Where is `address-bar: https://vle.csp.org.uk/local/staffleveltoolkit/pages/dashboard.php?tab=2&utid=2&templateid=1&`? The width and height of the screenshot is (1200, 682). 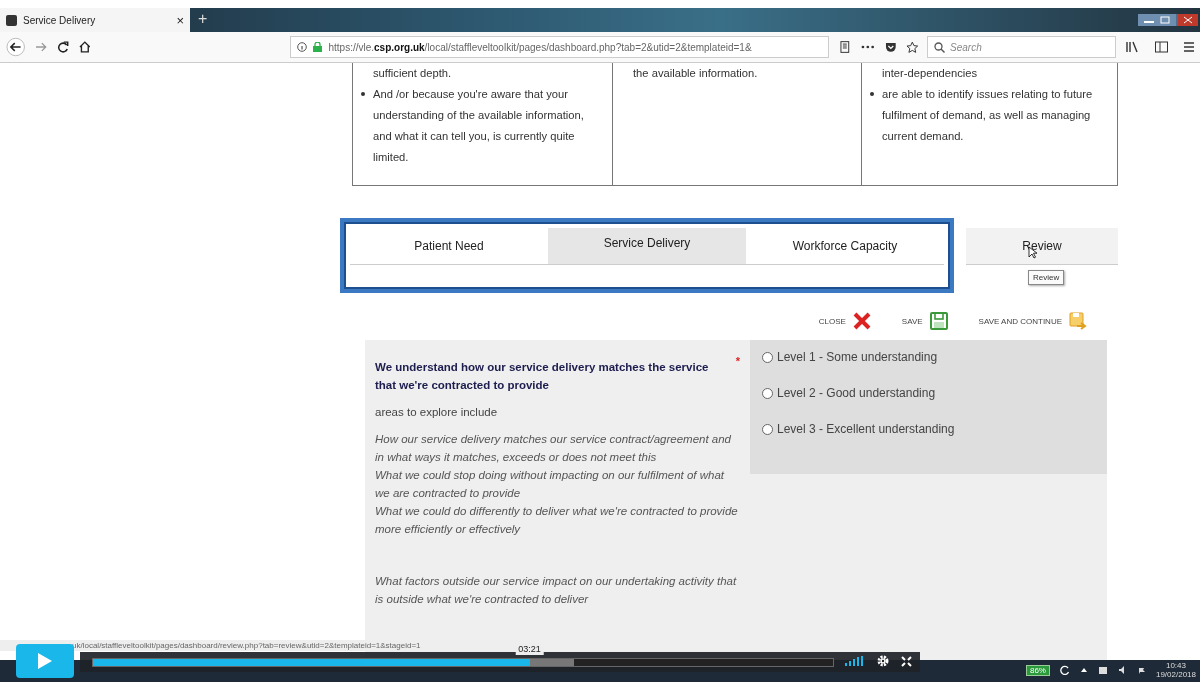
address-bar: https://vle.csp.org.uk/local/staffleveltoolkit/pages/dashboard.php?tab=2&utid=2&templateid=1& is located at coordinates (560, 47).